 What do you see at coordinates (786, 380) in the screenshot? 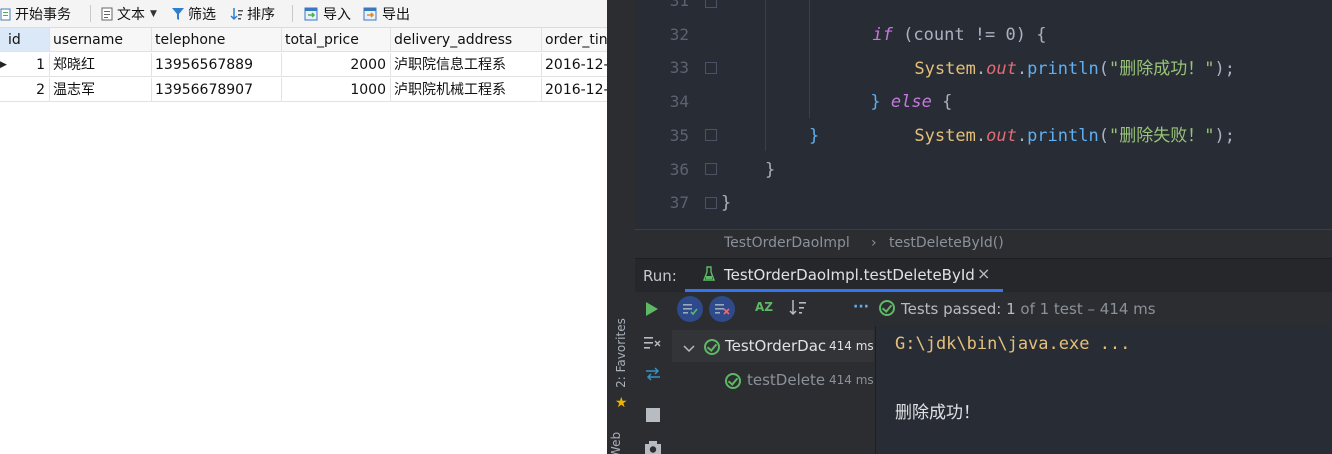
I see `test-name: testDelete` at bounding box center [786, 380].